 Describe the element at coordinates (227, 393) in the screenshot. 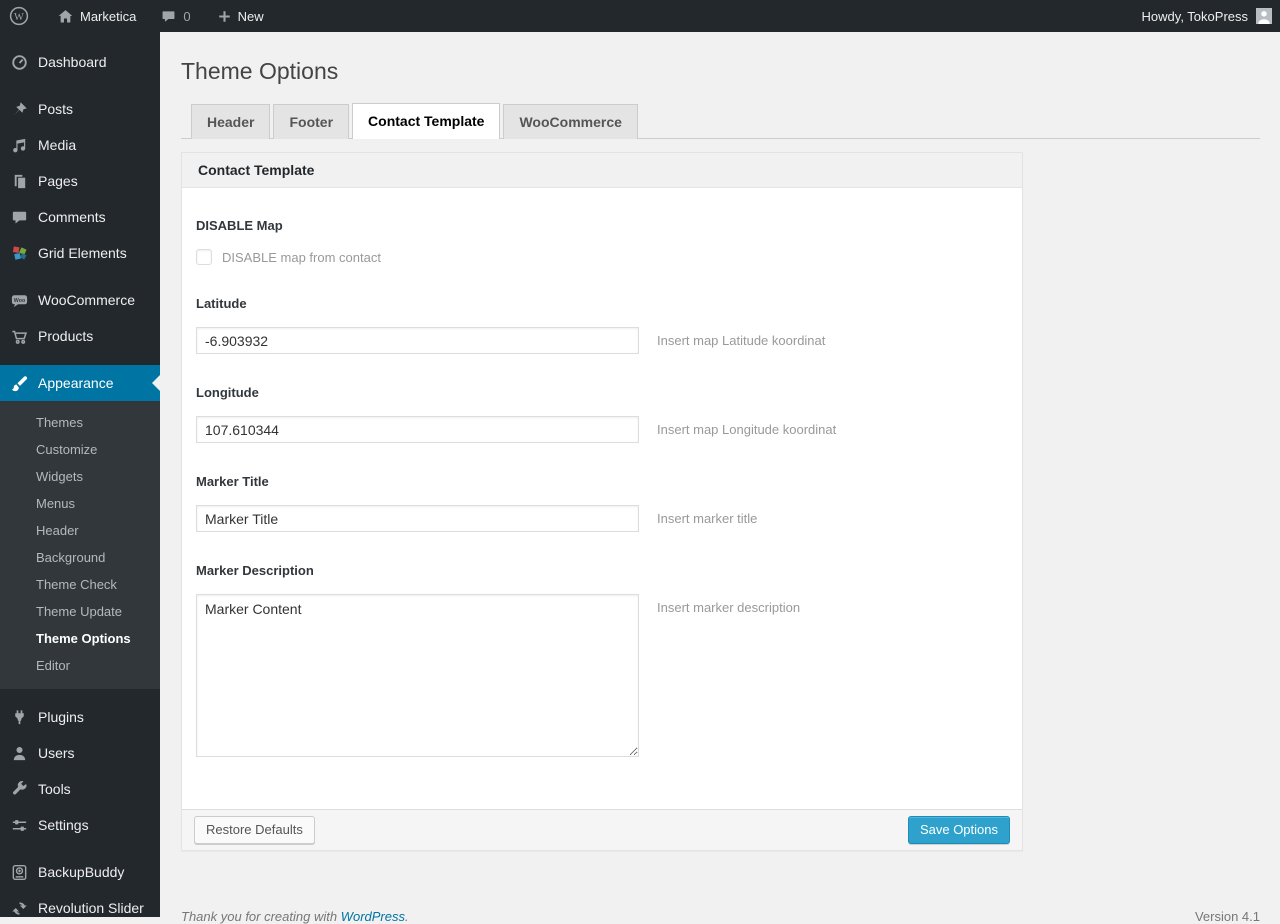

I see `longitude-label: Longitude` at that location.